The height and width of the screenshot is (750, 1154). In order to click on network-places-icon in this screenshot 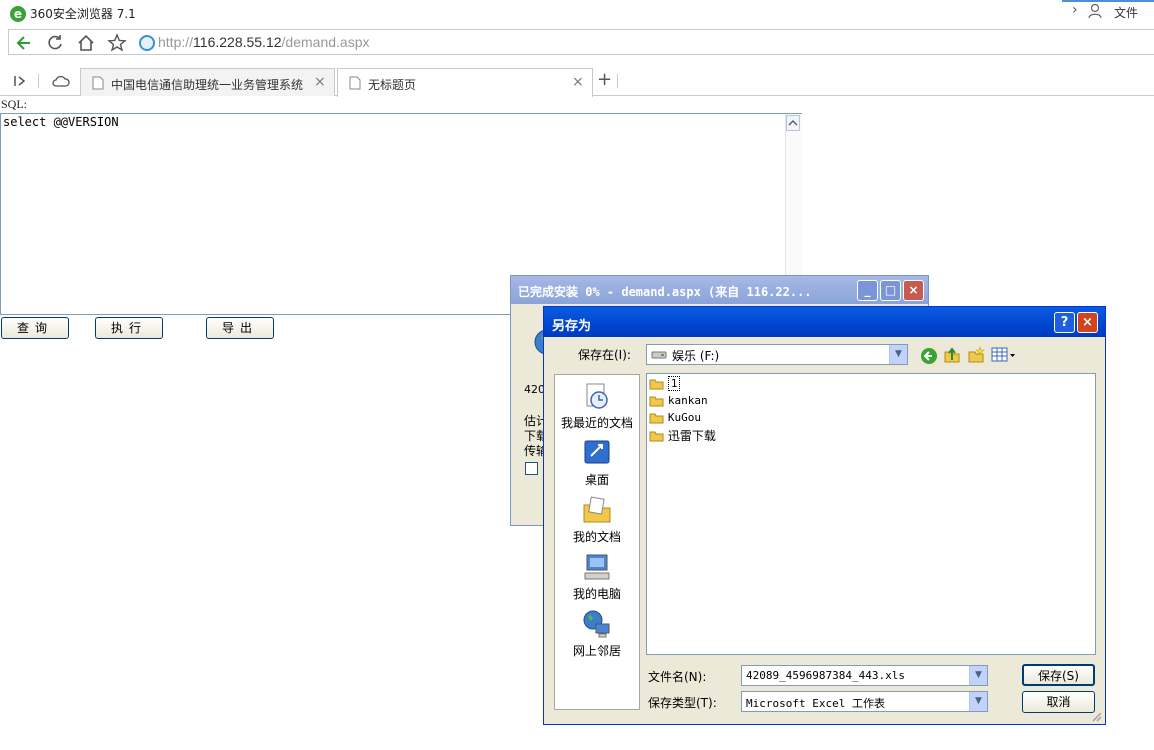, I will do `click(596, 624)`.